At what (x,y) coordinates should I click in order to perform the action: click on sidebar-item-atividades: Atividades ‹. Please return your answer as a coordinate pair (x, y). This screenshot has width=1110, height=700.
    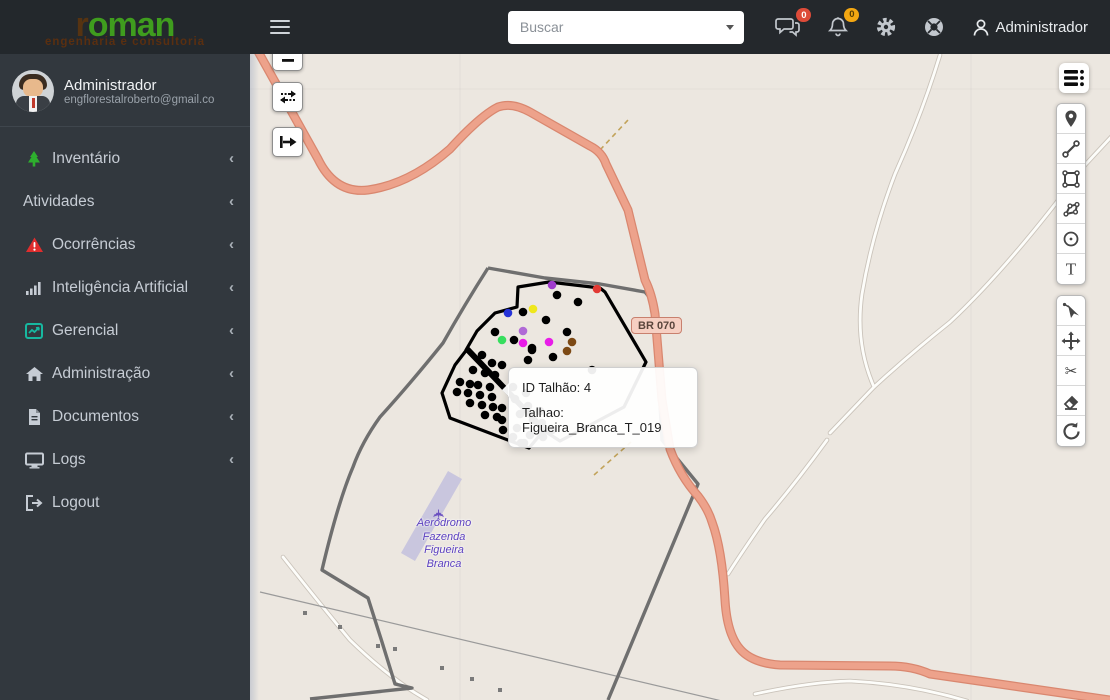
    Looking at the image, I should click on (125, 201).